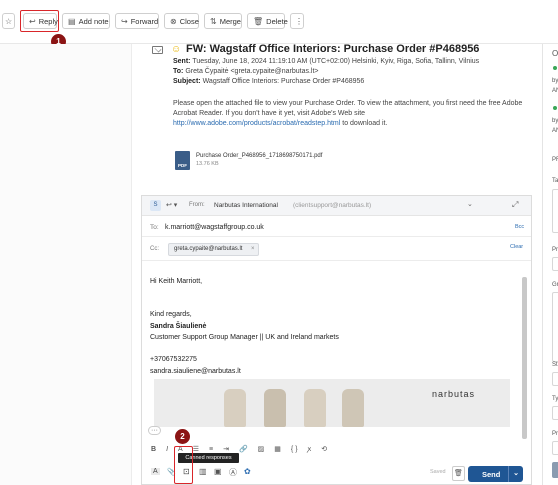  Describe the element at coordinates (555, 448) in the screenshot. I see `product-field` at that location.